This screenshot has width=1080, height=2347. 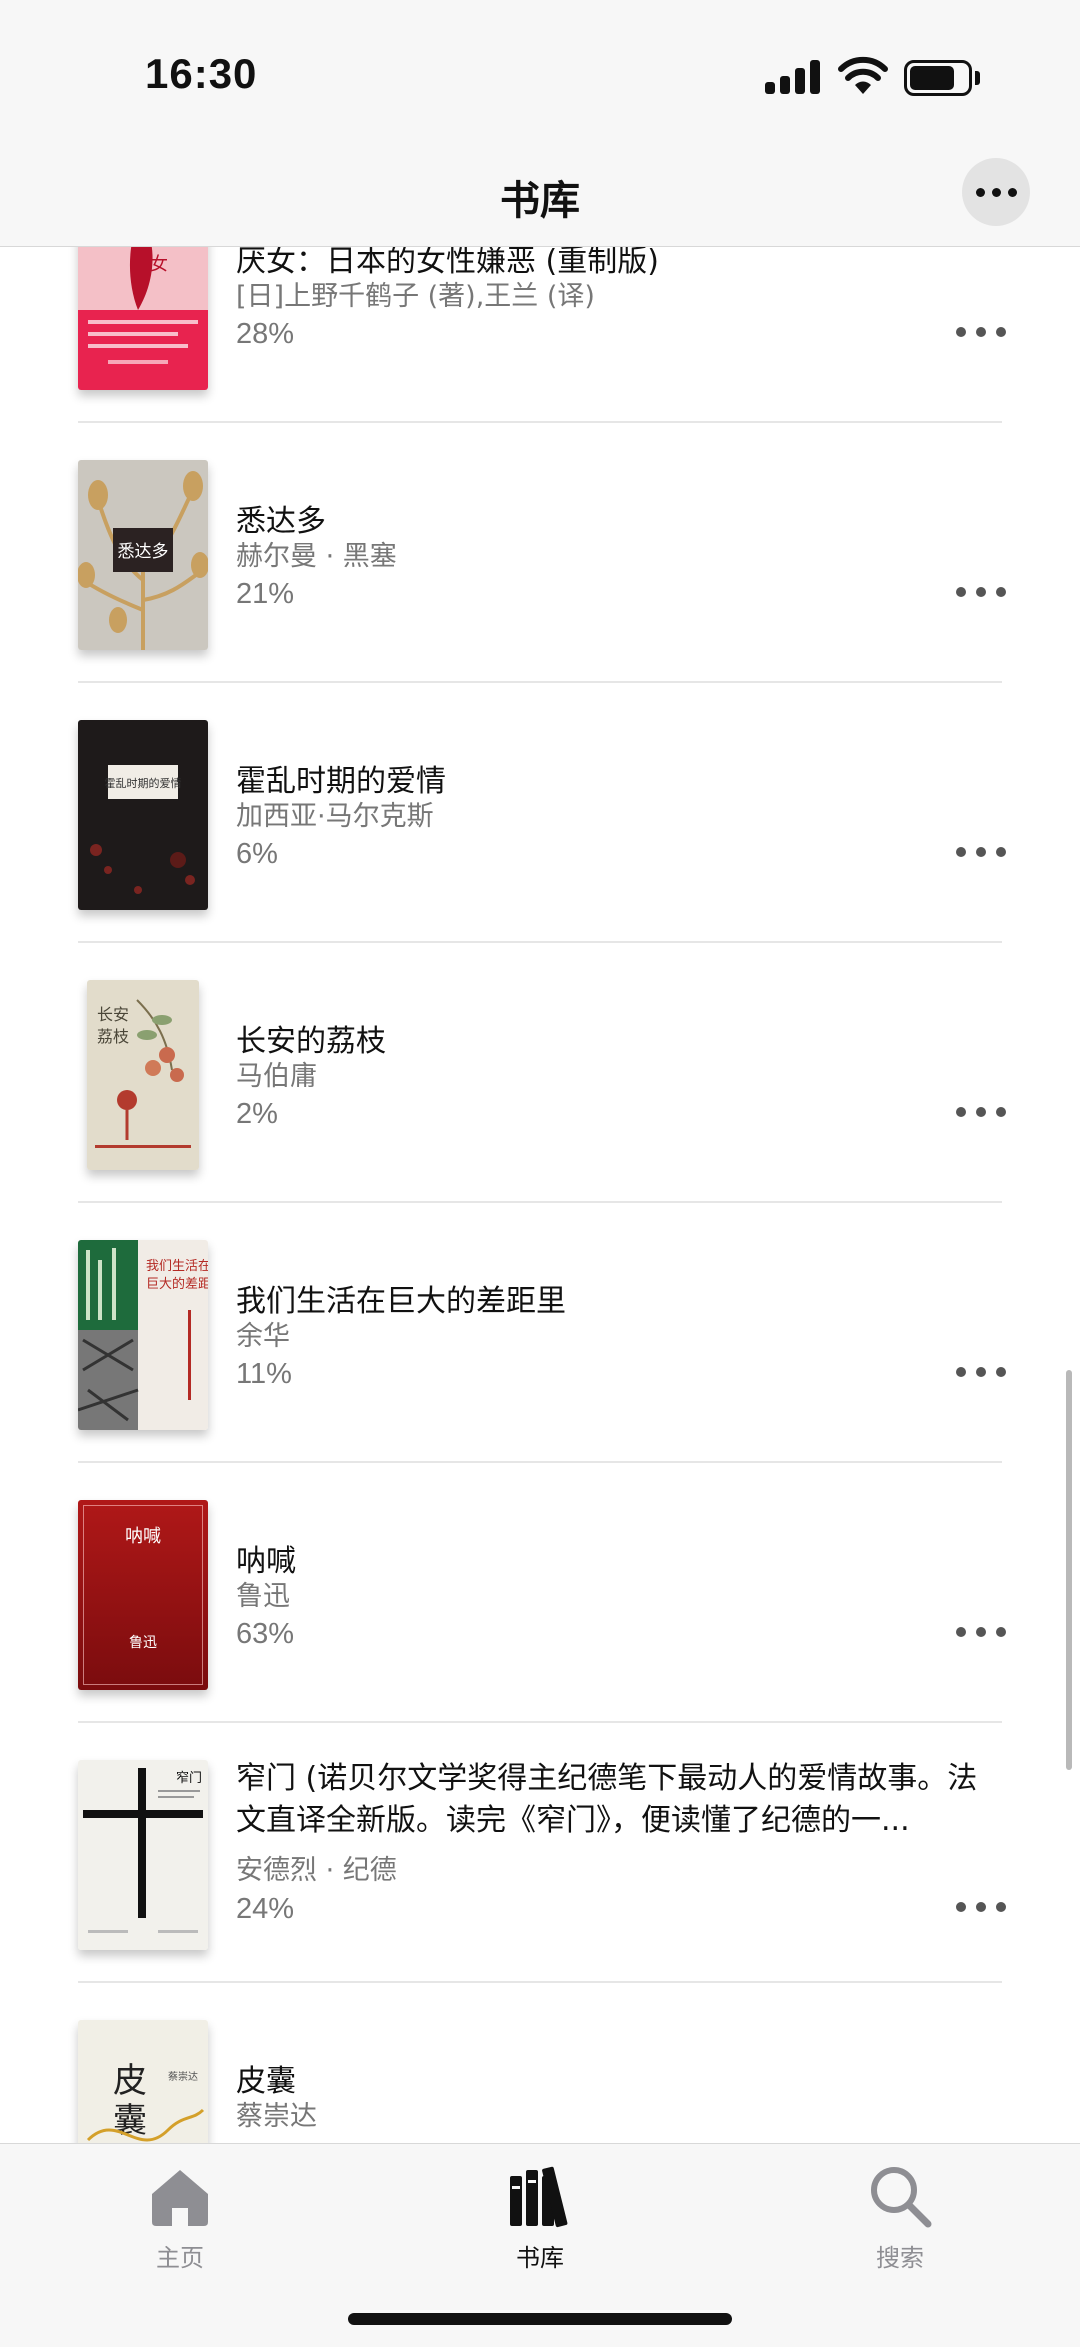 What do you see at coordinates (996, 192) in the screenshot?
I see `more-options-button` at bounding box center [996, 192].